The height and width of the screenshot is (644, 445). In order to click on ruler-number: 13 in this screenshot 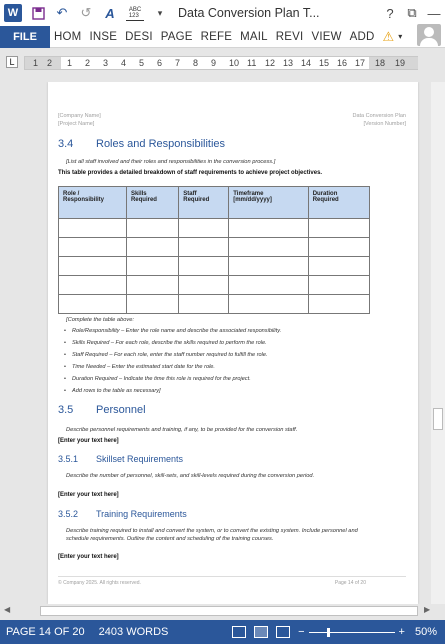, I will do `click(288, 63)`.